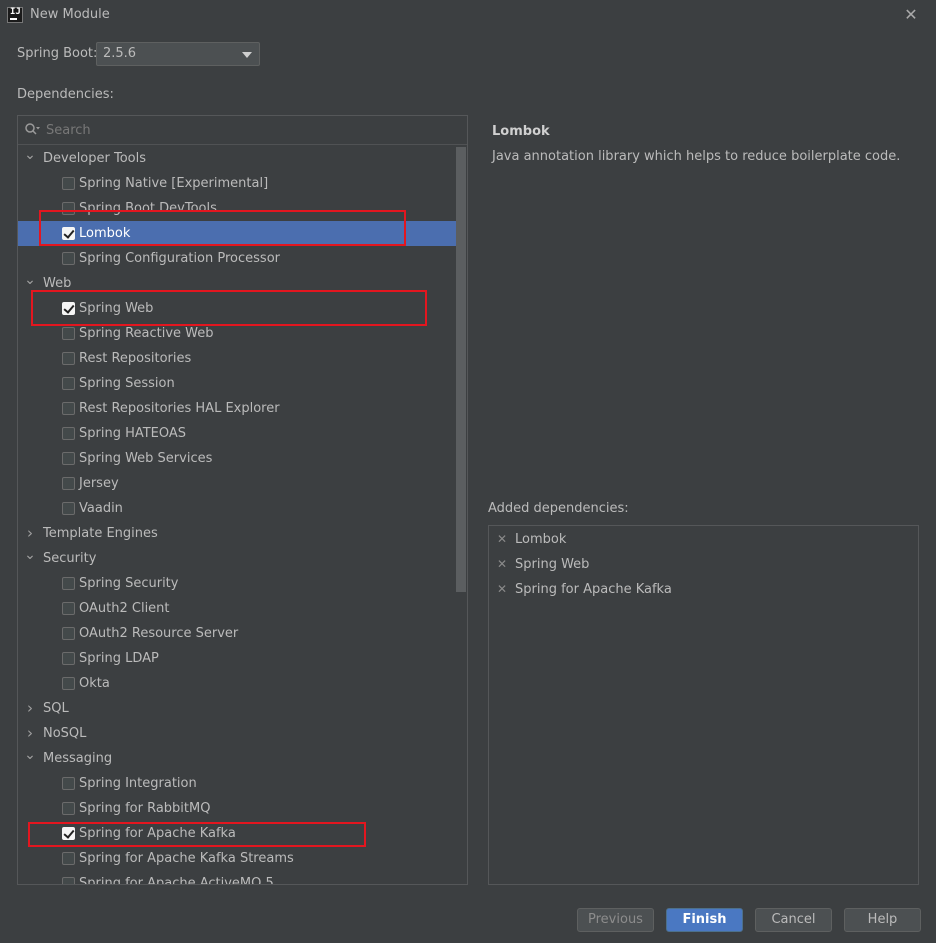 The image size is (936, 943). What do you see at coordinates (238, 383) in the screenshot?
I see `dependency-item: Spring Session` at bounding box center [238, 383].